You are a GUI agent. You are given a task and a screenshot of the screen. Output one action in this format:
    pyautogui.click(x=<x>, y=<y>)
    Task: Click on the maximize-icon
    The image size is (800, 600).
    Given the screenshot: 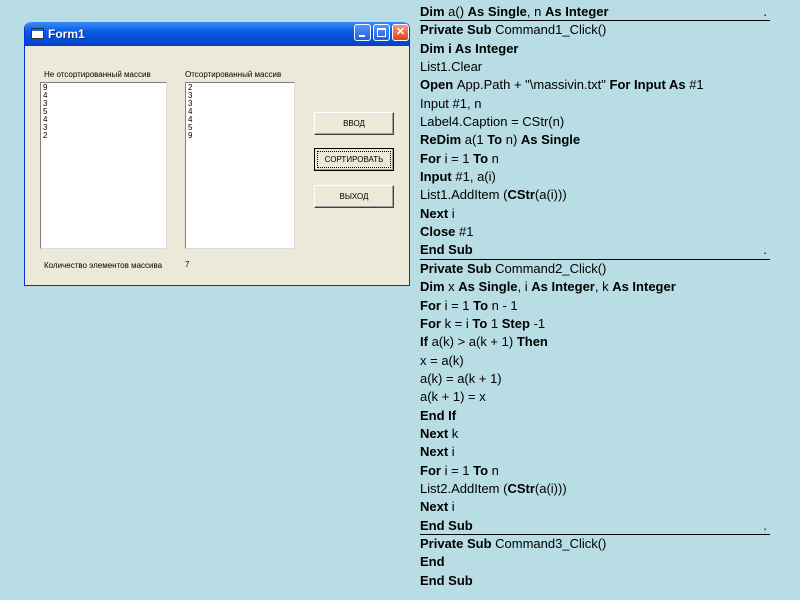 What is the action you would take?
    pyautogui.click(x=381, y=32)
    